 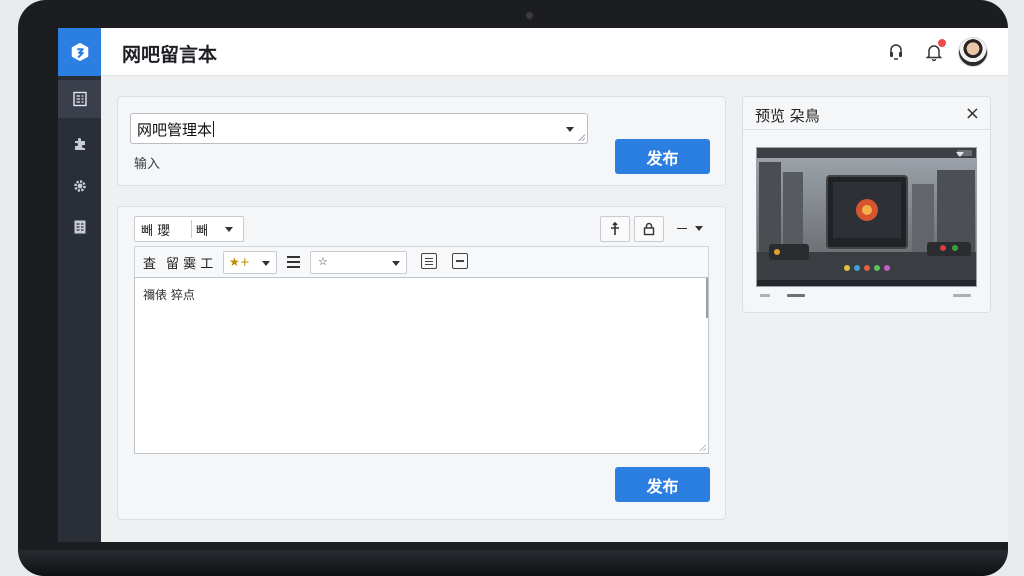 I want to click on format-group: 빼 瓔 빼, so click(x=189, y=229).